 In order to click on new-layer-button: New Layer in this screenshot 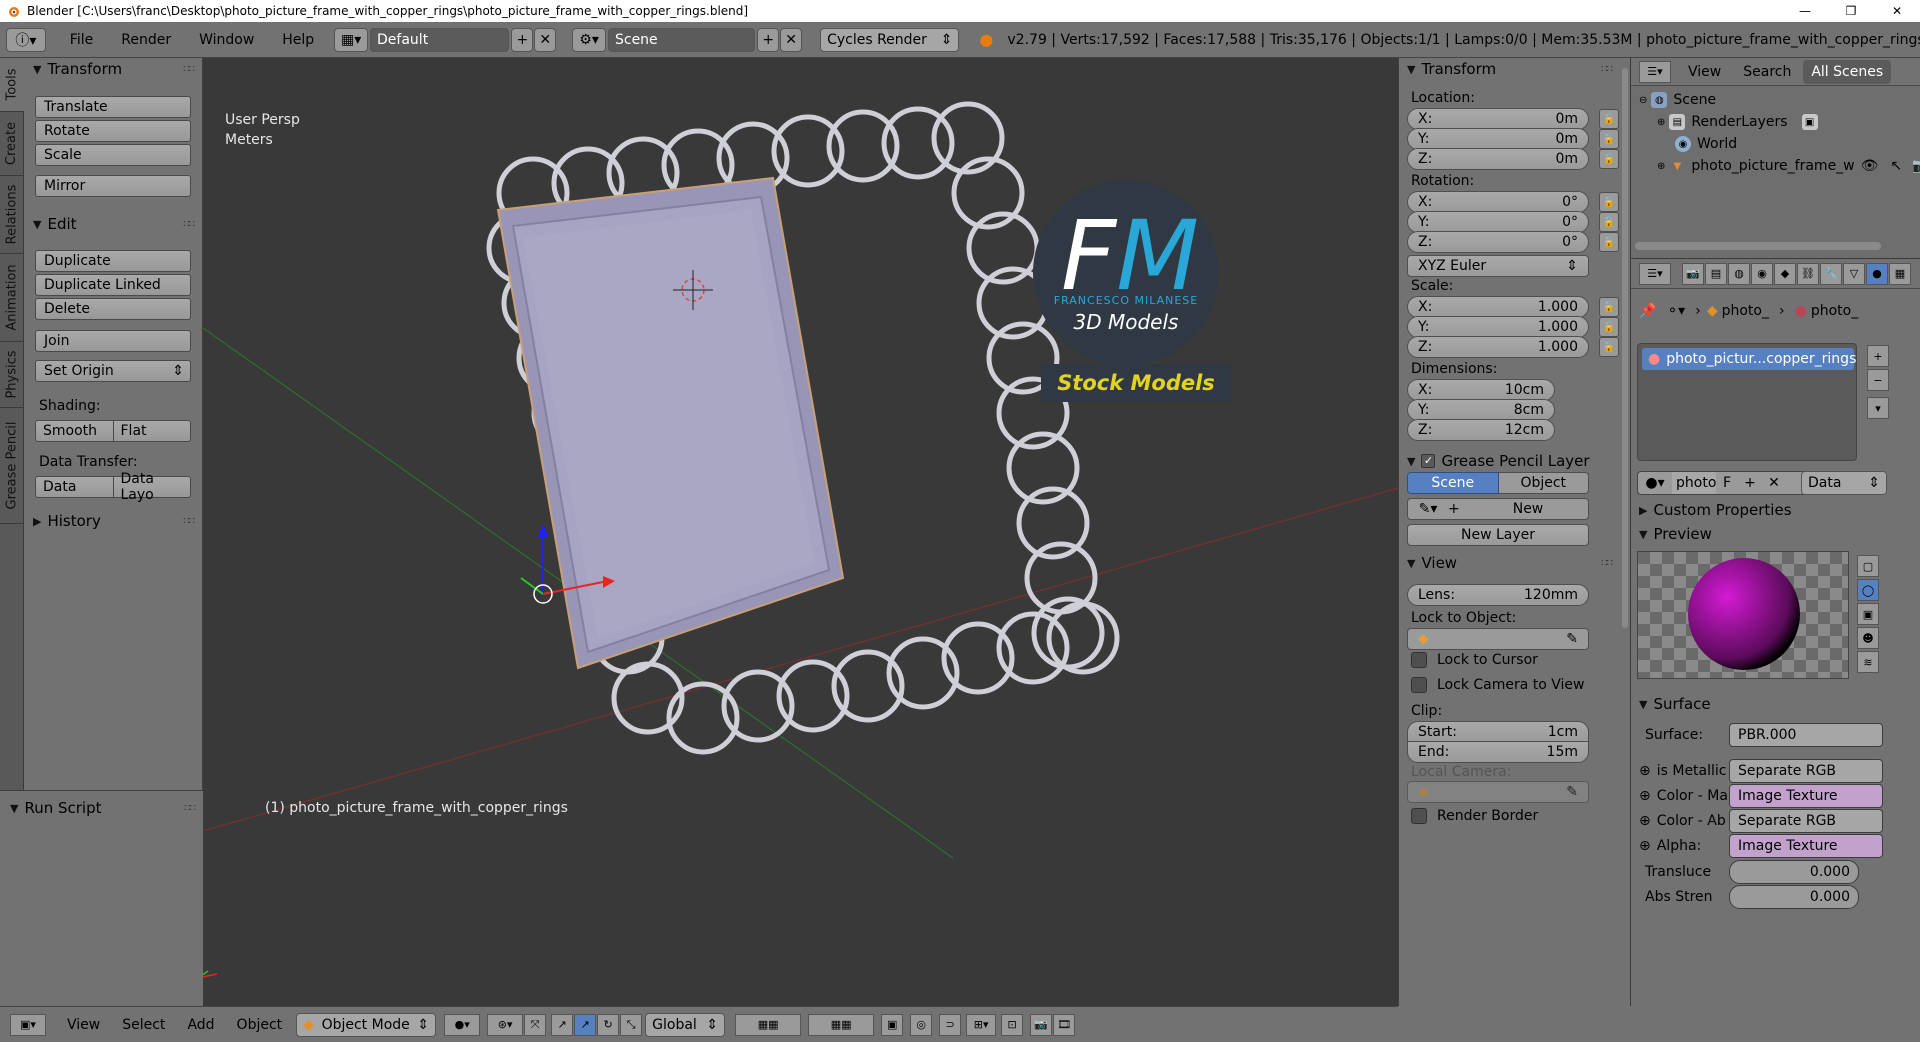, I will do `click(1498, 535)`.